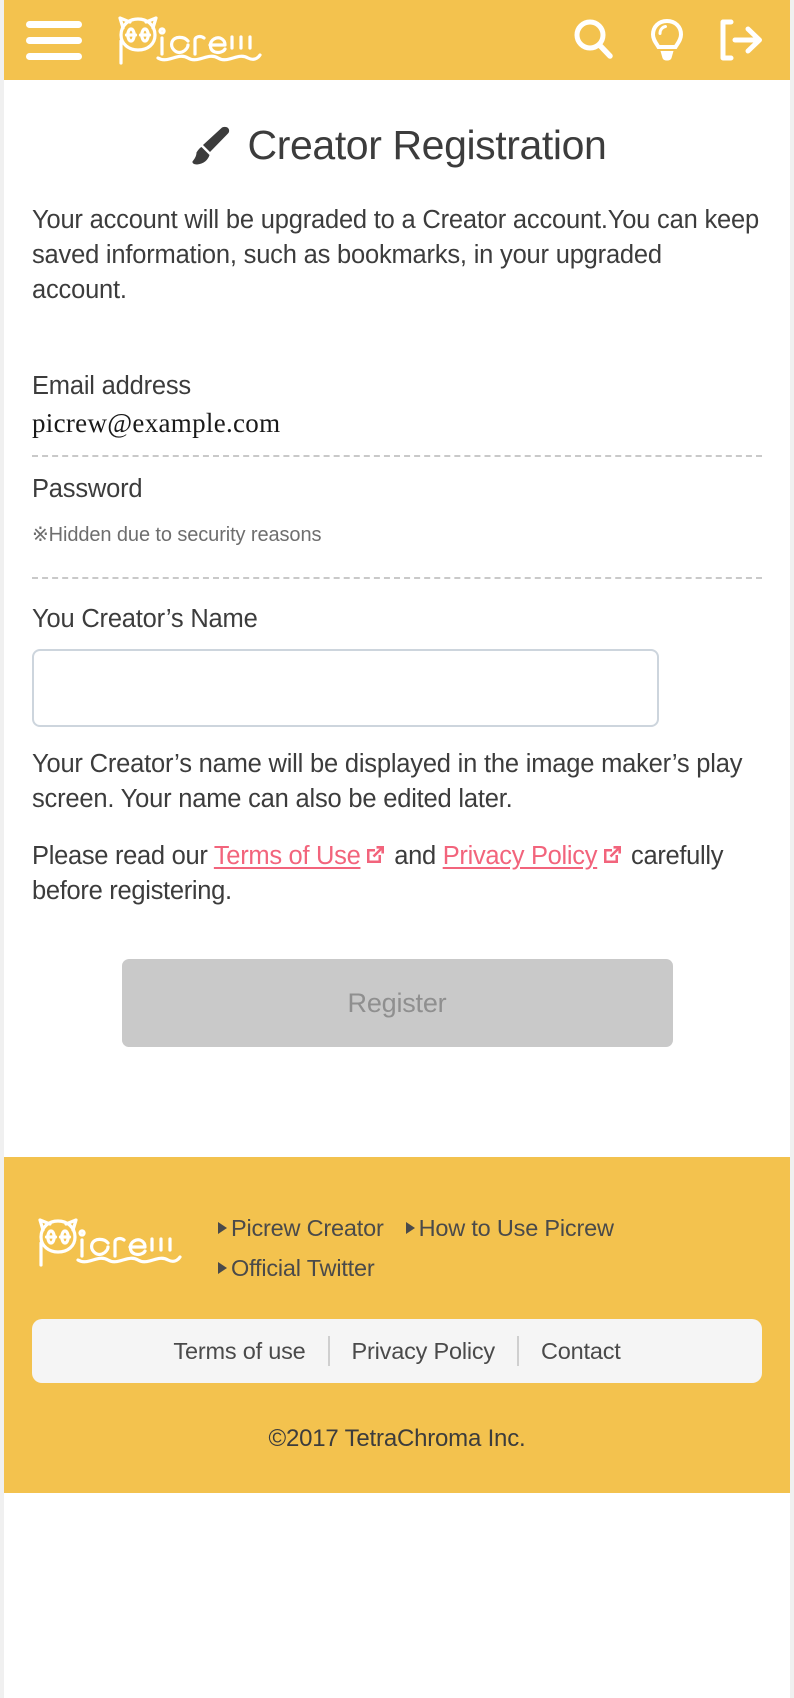 This screenshot has height=1698, width=794. I want to click on lightbulb-icon, so click(667, 40).